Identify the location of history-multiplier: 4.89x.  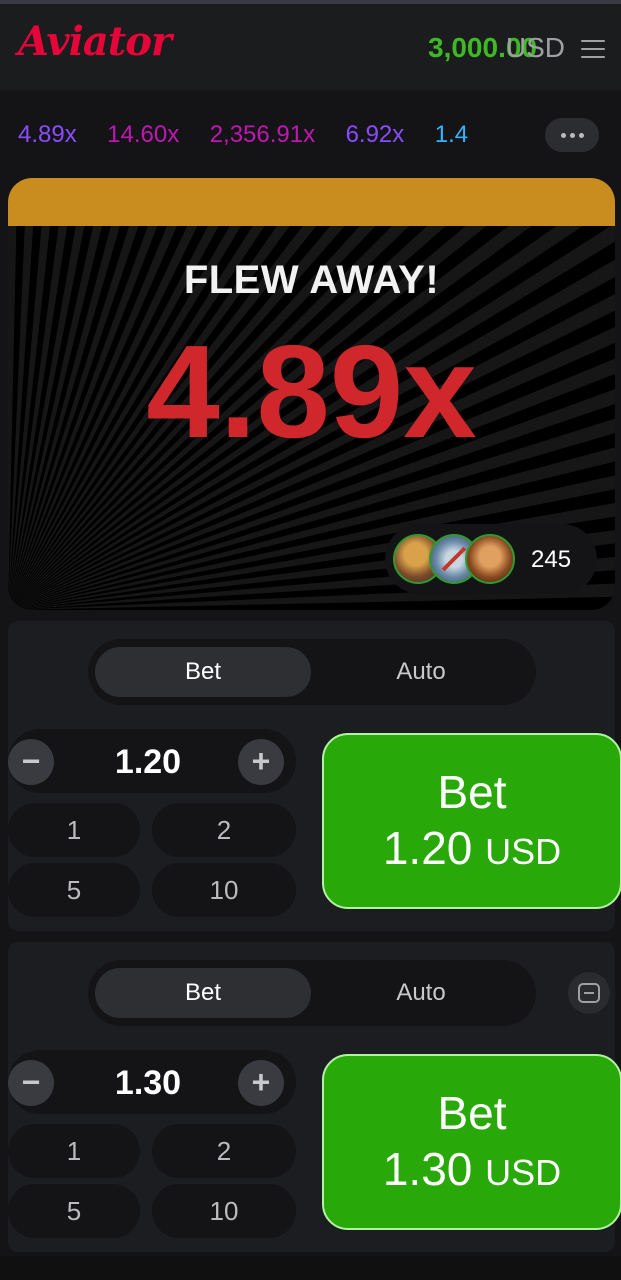
(47, 135).